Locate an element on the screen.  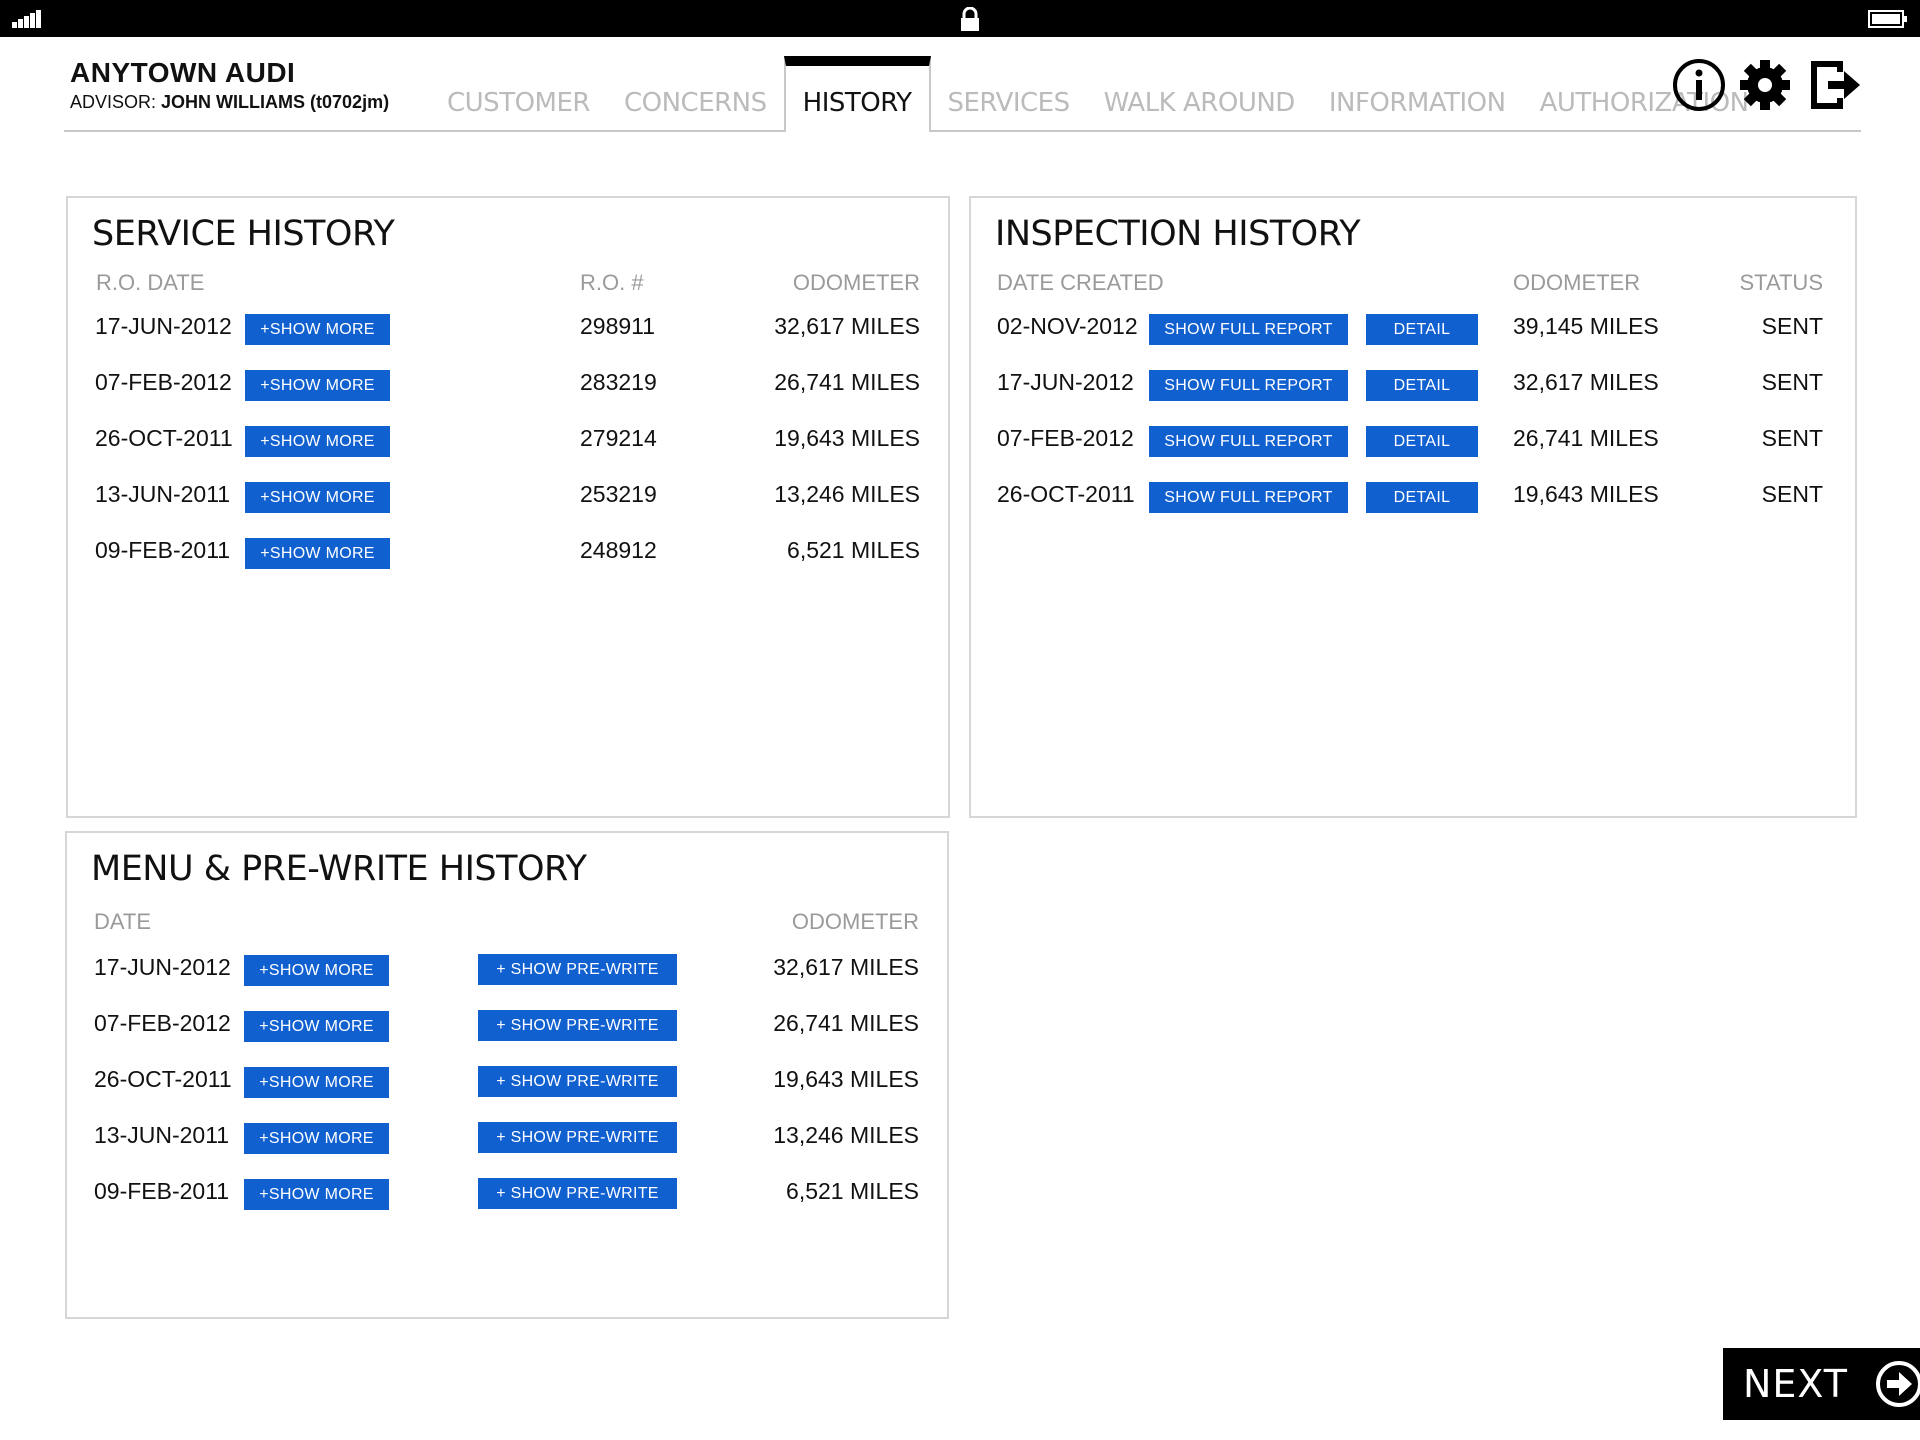
gear-icon is located at coordinates (1765, 85).